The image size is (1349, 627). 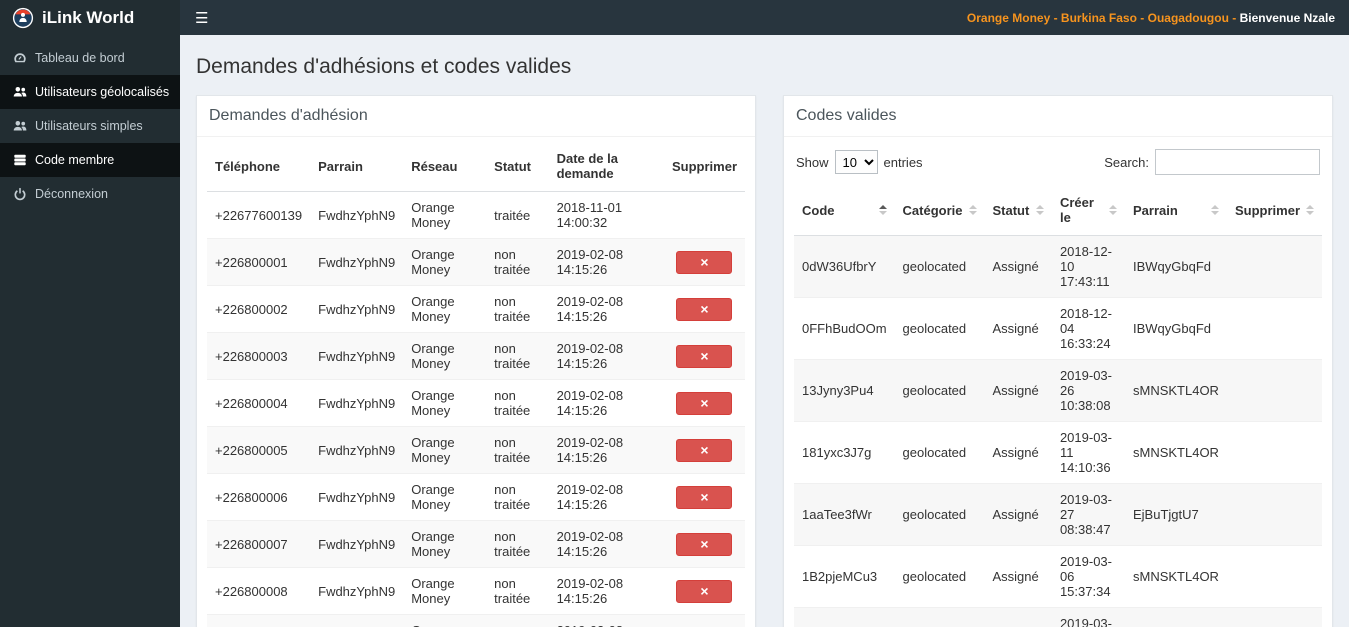 I want to click on telephone-cell: +226800007, so click(x=259, y=544).